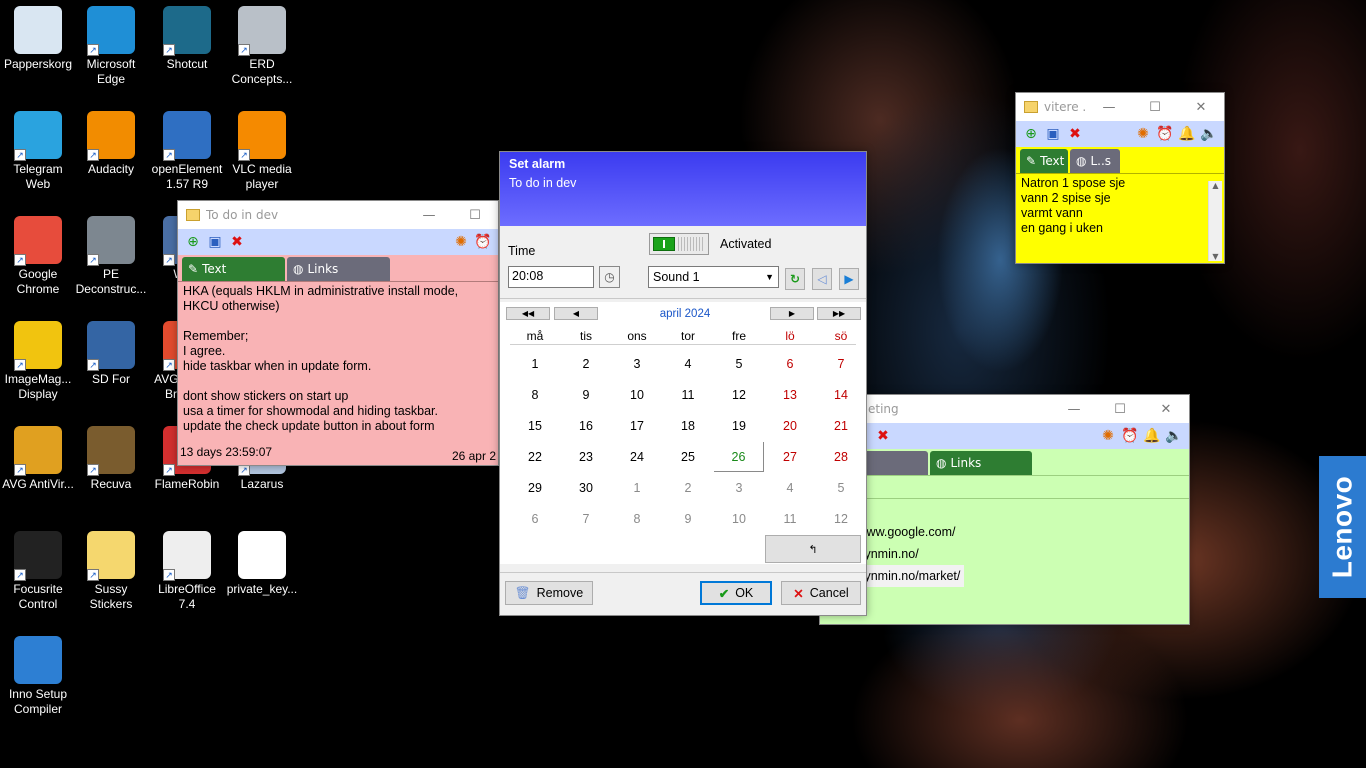 Image resolution: width=1366 pixels, height=768 pixels. I want to click on note-todo-titlebar: To do in dev — ☐, so click(338, 215).